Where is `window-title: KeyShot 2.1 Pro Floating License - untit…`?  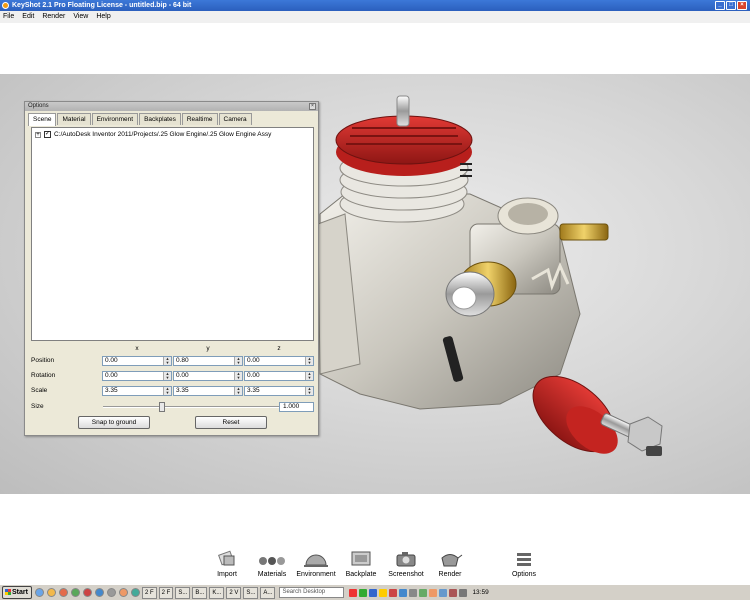
window-title: KeyShot 2.1 Pro Floating License - untit… is located at coordinates (102, 5).